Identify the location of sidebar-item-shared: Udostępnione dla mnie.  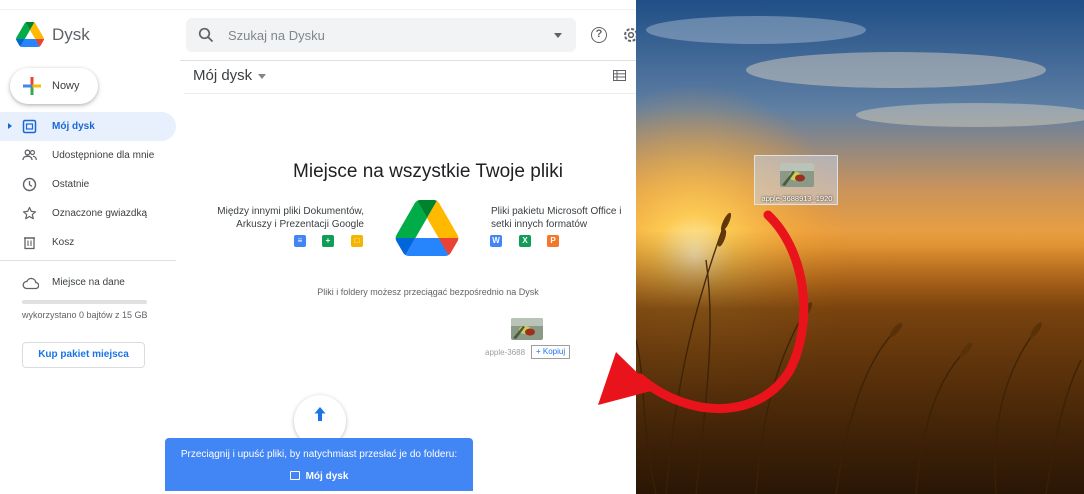
(88, 155).